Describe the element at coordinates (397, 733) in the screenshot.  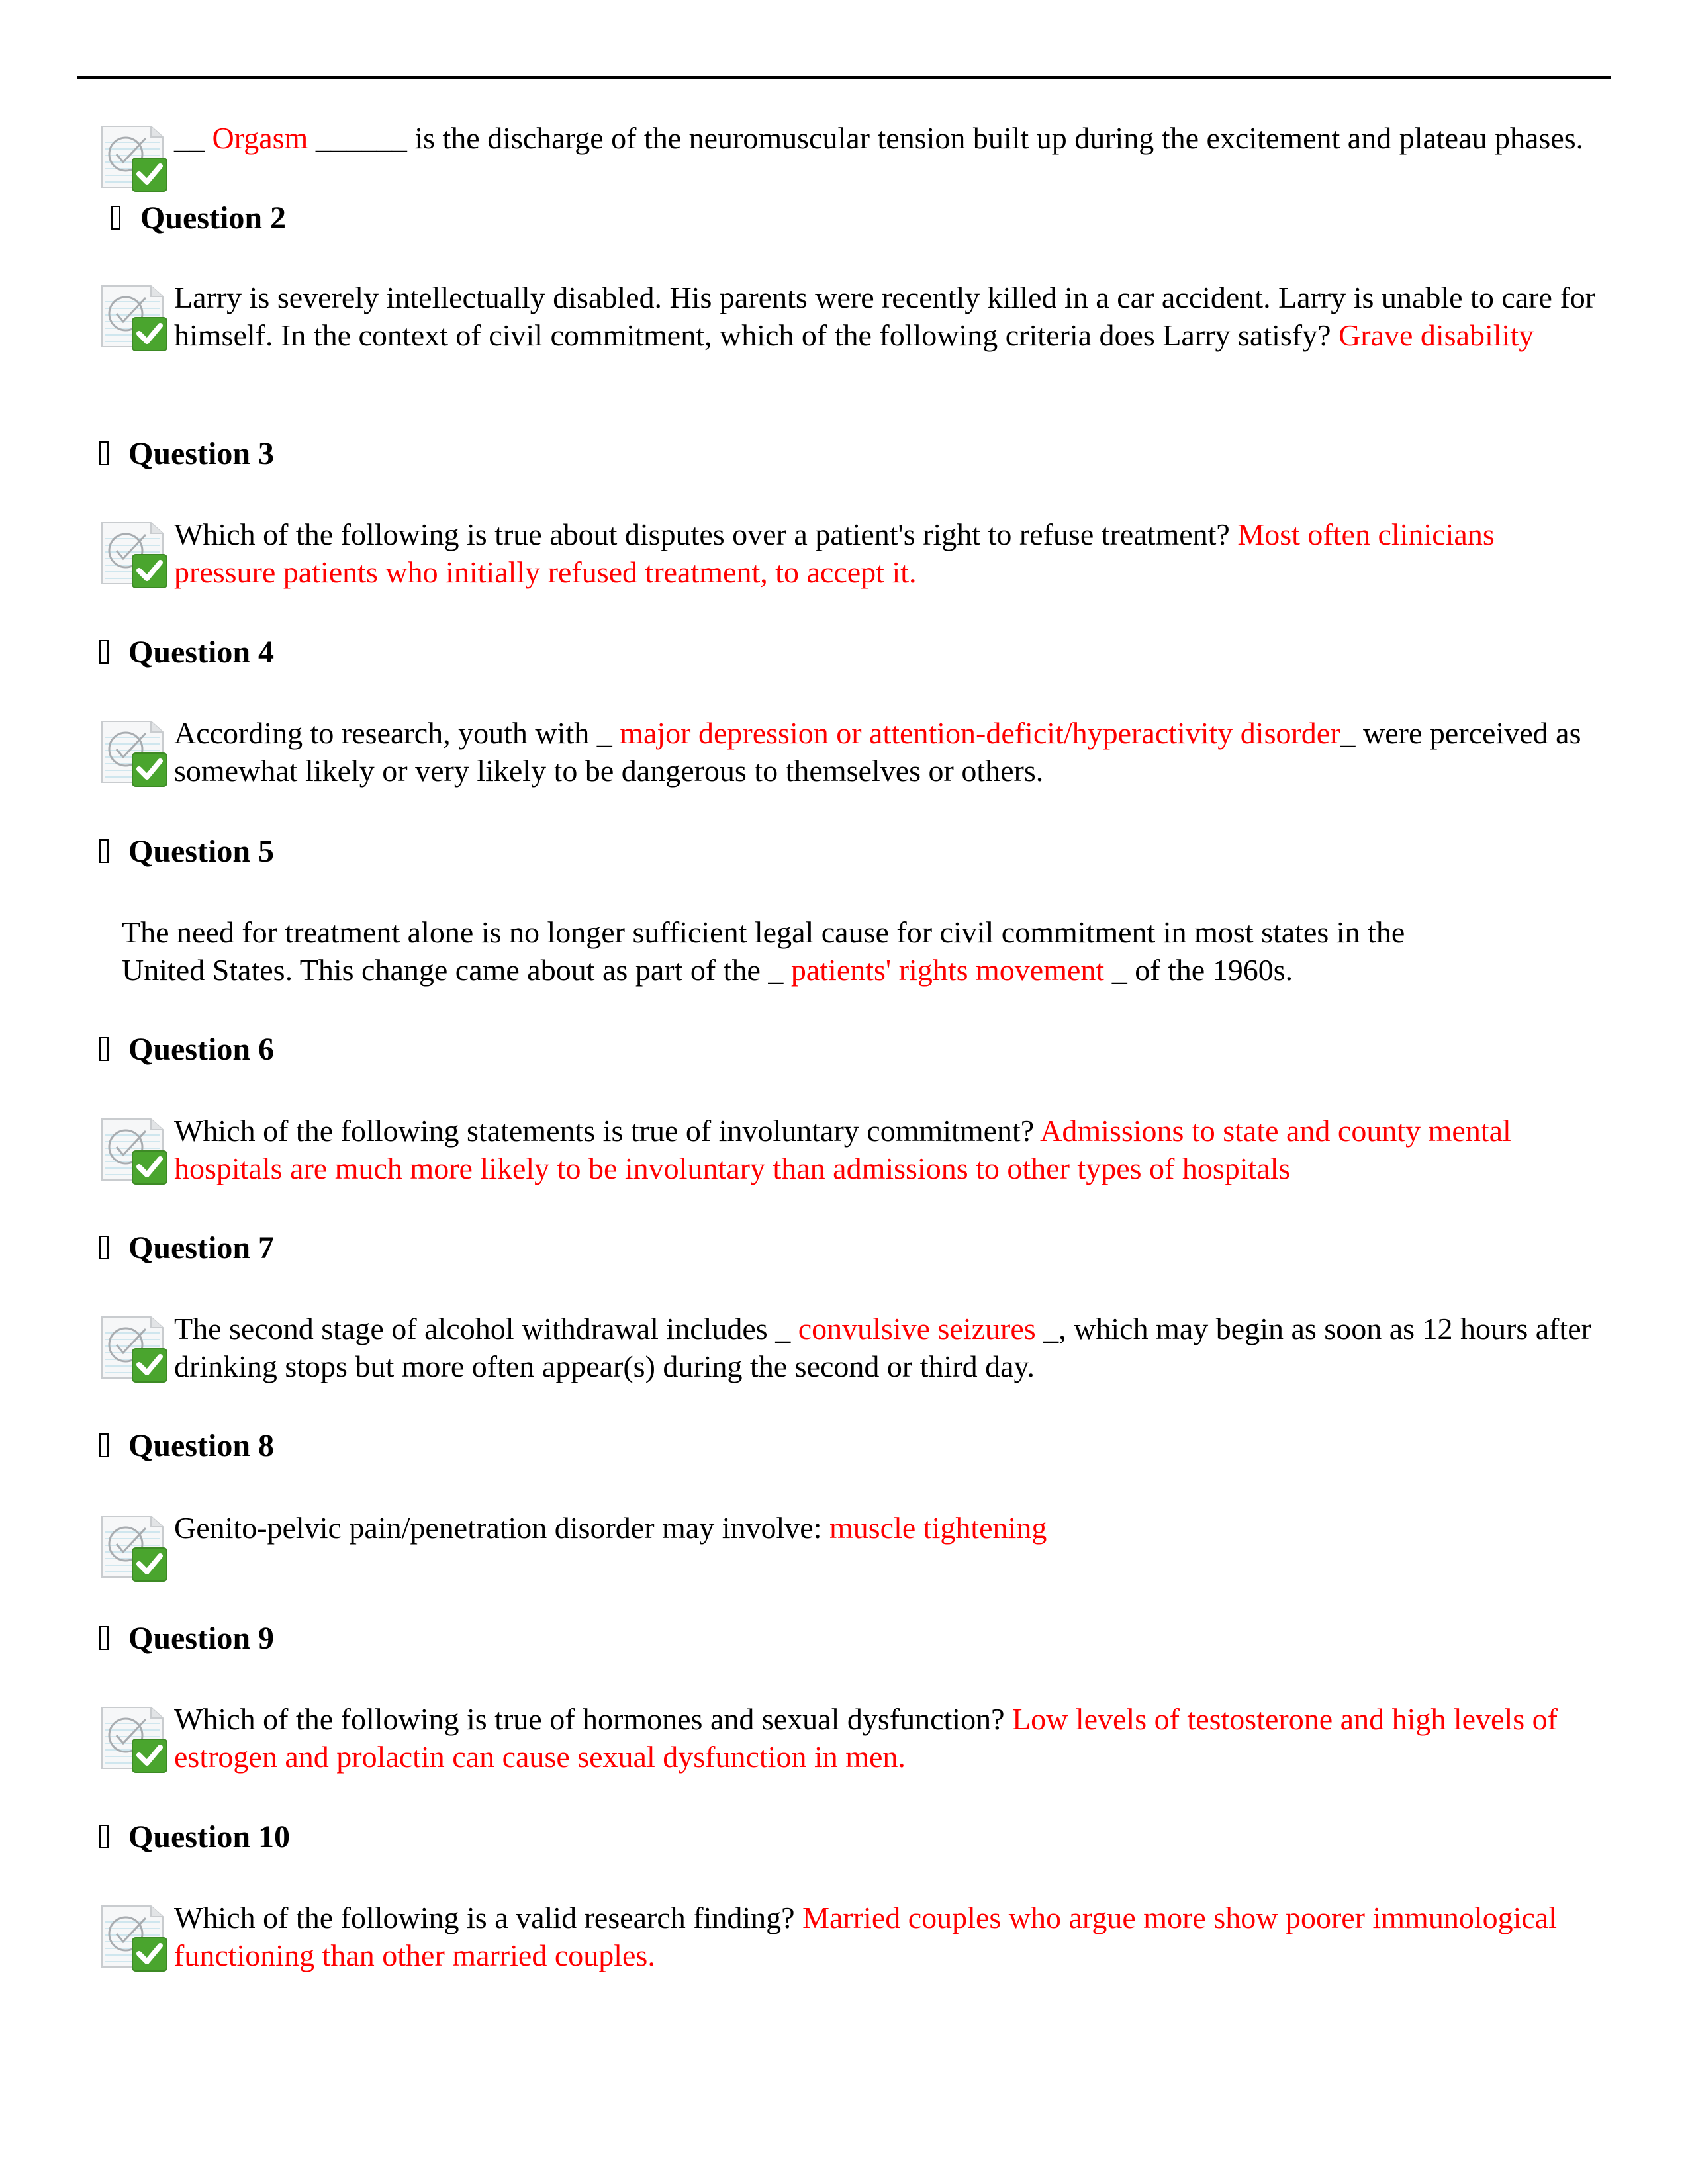
I see `question-prompt-text: According to research, youth with _` at that location.